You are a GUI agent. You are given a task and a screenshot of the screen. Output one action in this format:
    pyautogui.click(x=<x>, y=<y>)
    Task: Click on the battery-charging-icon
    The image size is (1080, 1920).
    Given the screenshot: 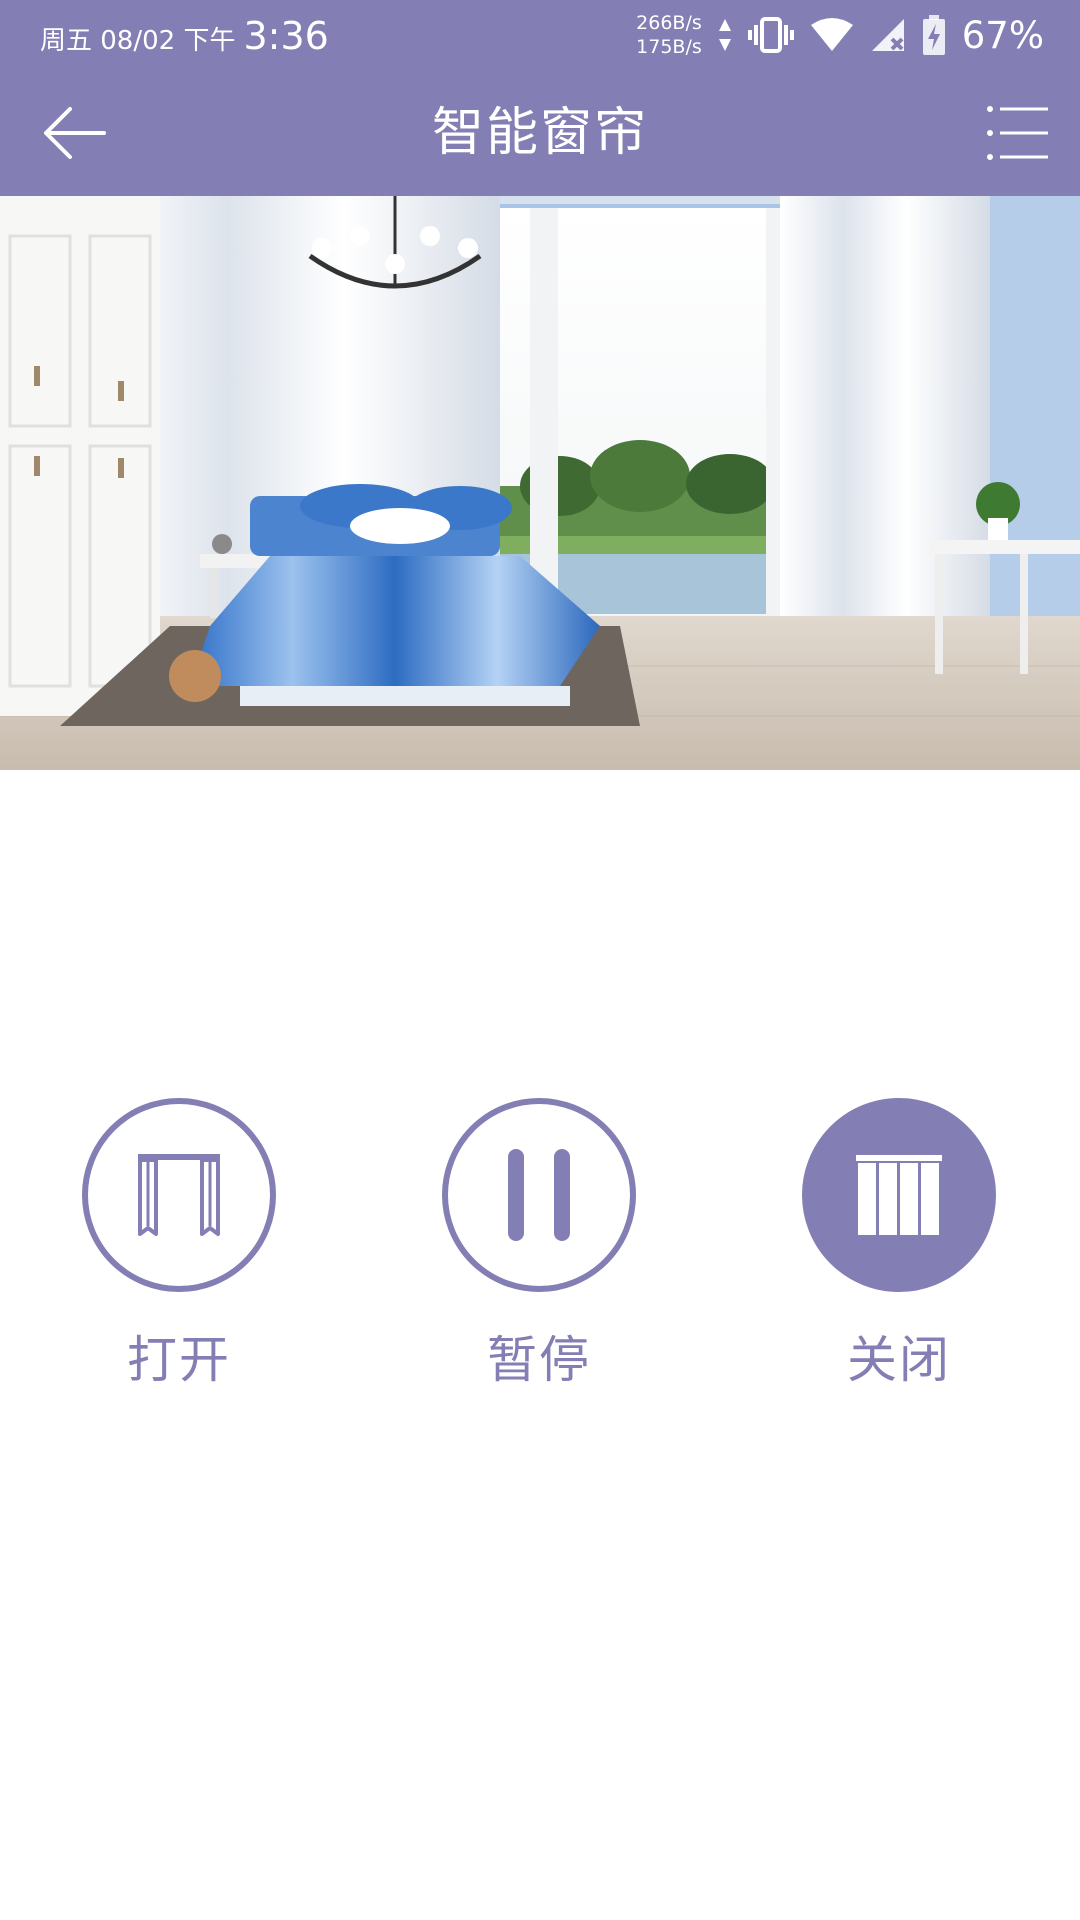 What is the action you would take?
    pyautogui.click(x=933, y=35)
    